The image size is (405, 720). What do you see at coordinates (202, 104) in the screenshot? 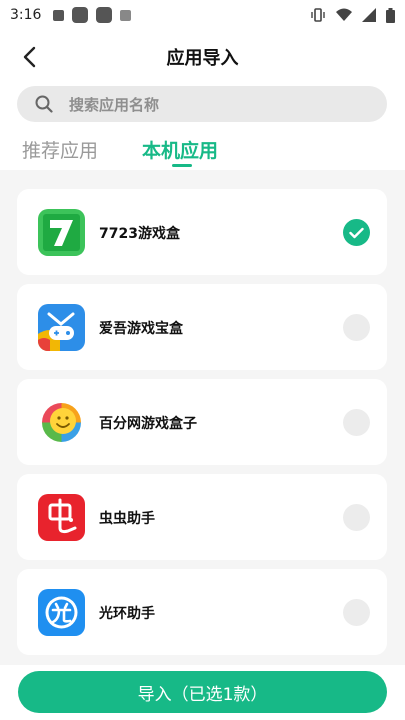
I see `search-input: 搜索应用名称` at bounding box center [202, 104].